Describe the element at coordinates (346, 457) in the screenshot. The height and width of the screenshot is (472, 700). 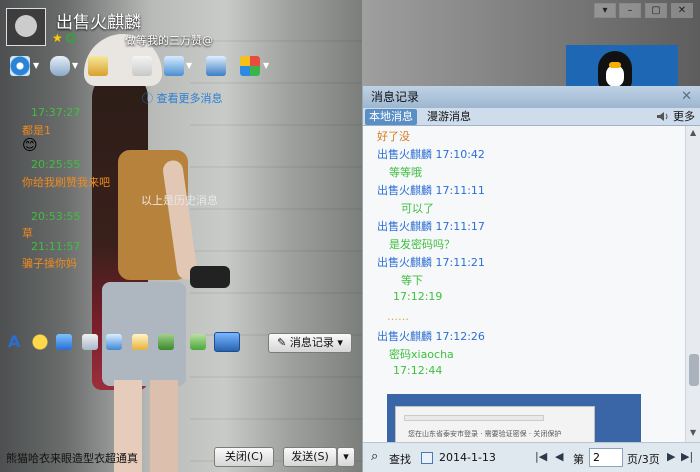
I see `send-options-chevron-icon: ▾` at that location.